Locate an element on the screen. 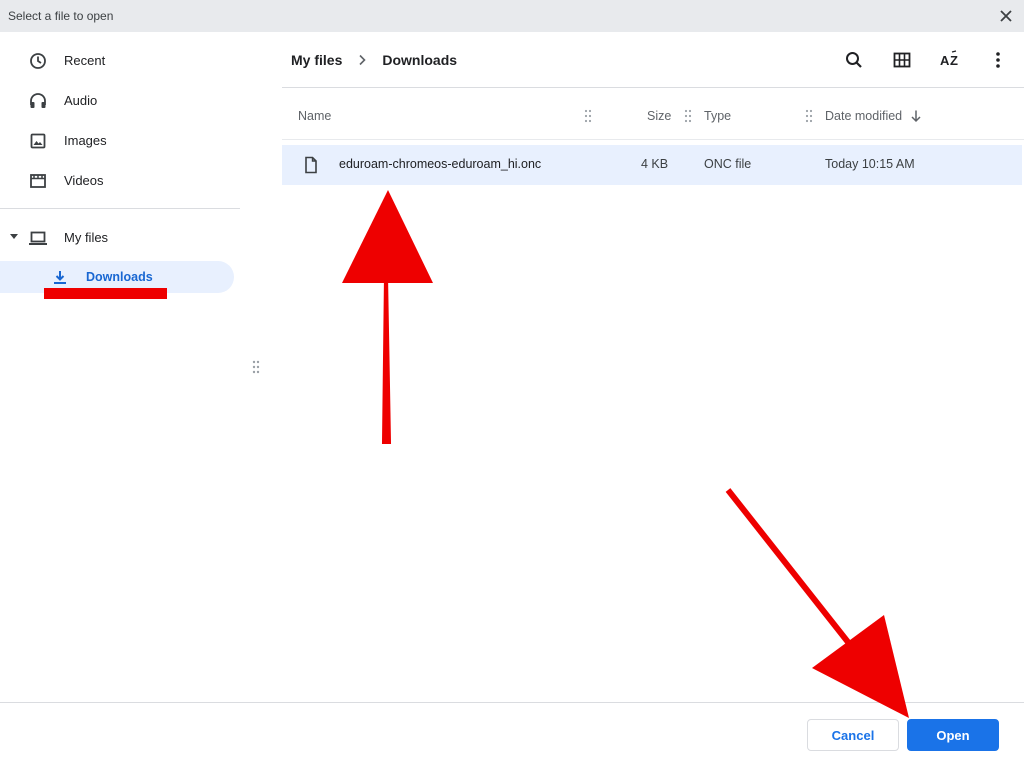 The height and width of the screenshot is (768, 1024). drag-handle-icon is located at coordinates (256, 367).